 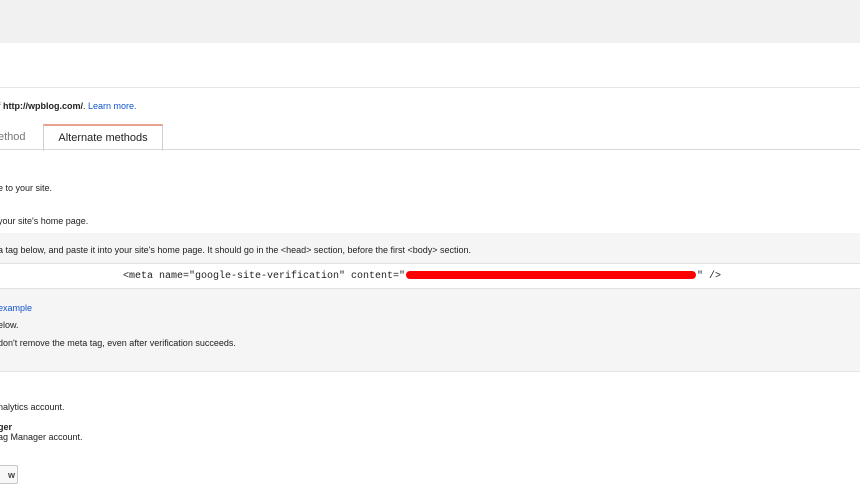 What do you see at coordinates (709, 276) in the screenshot?
I see `meta-tag-suffix: " />` at bounding box center [709, 276].